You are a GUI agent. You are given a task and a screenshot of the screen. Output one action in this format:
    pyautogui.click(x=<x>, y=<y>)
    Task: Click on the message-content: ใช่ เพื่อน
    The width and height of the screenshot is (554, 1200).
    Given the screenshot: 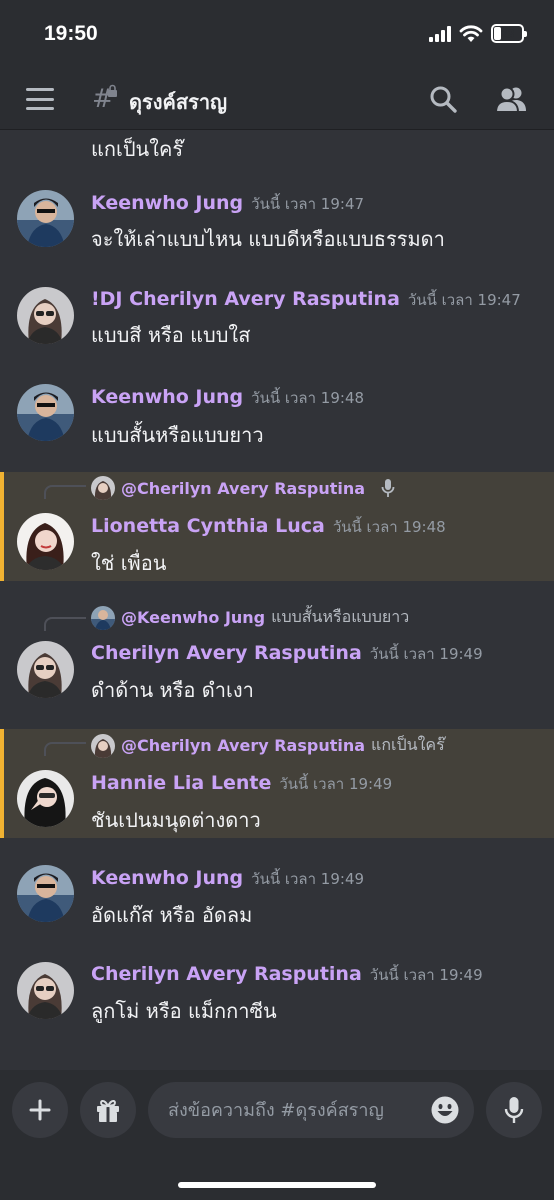 What is the action you would take?
    pyautogui.click(x=129, y=563)
    